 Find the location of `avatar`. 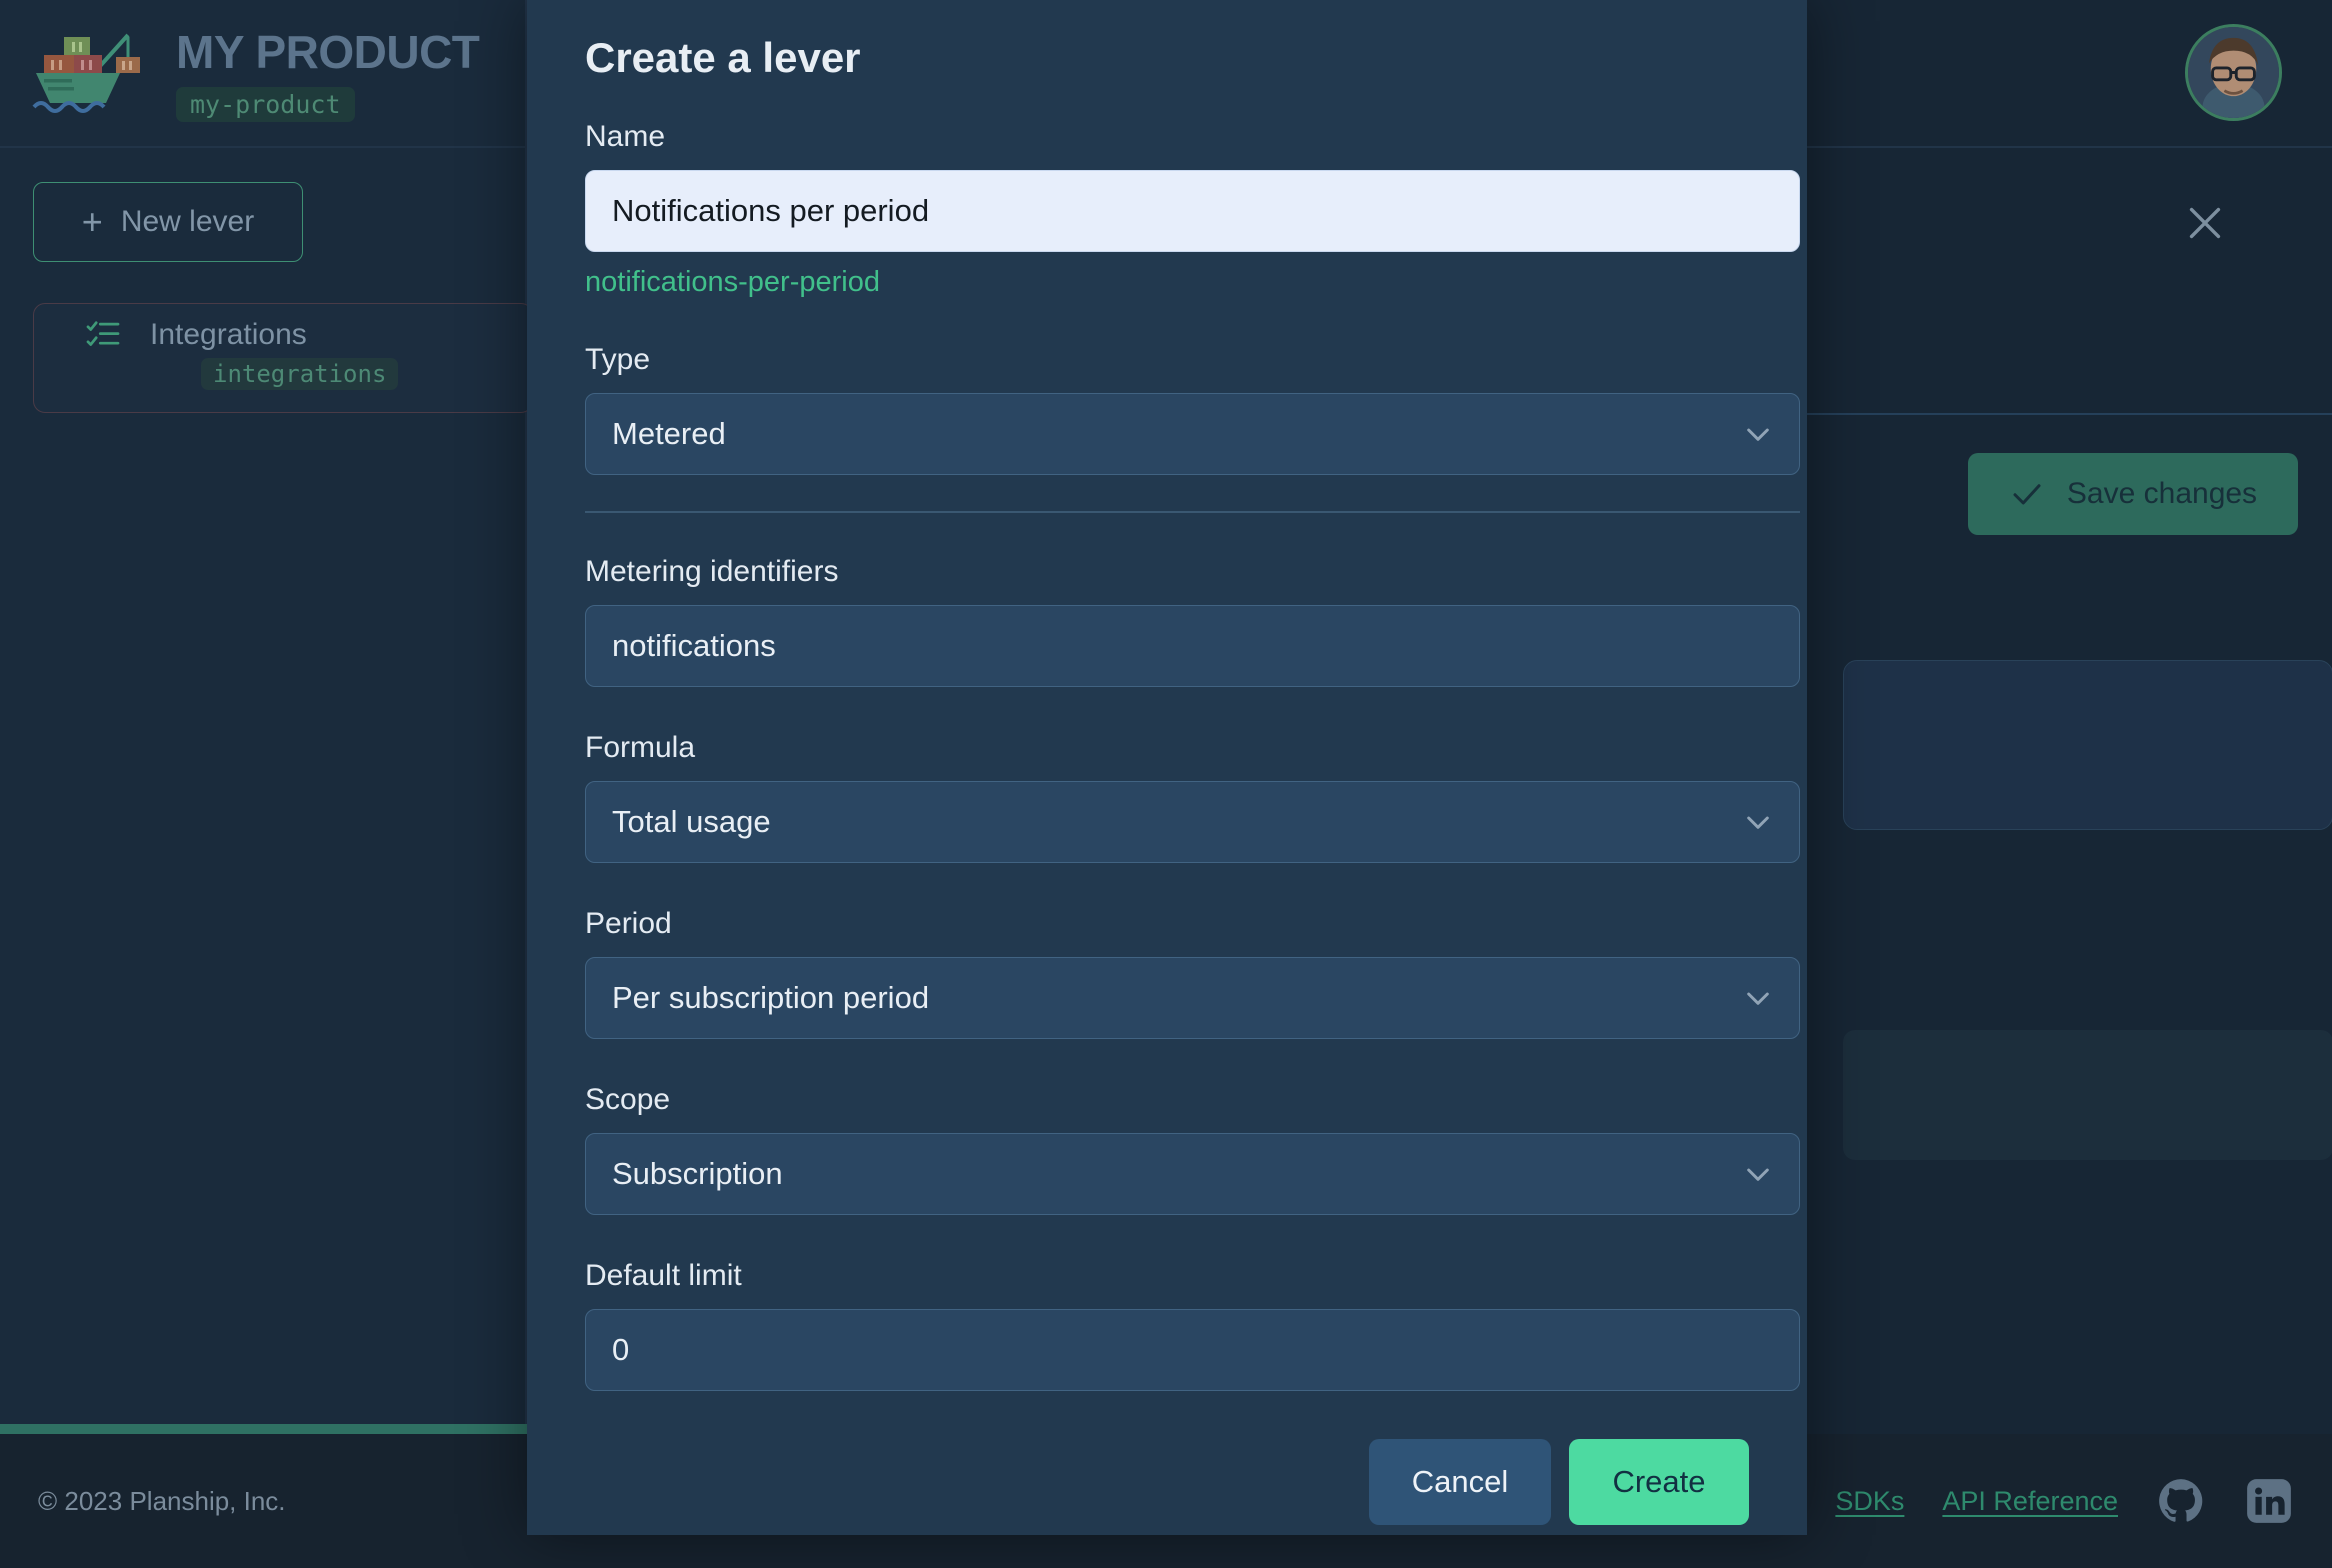

avatar is located at coordinates (2233, 72).